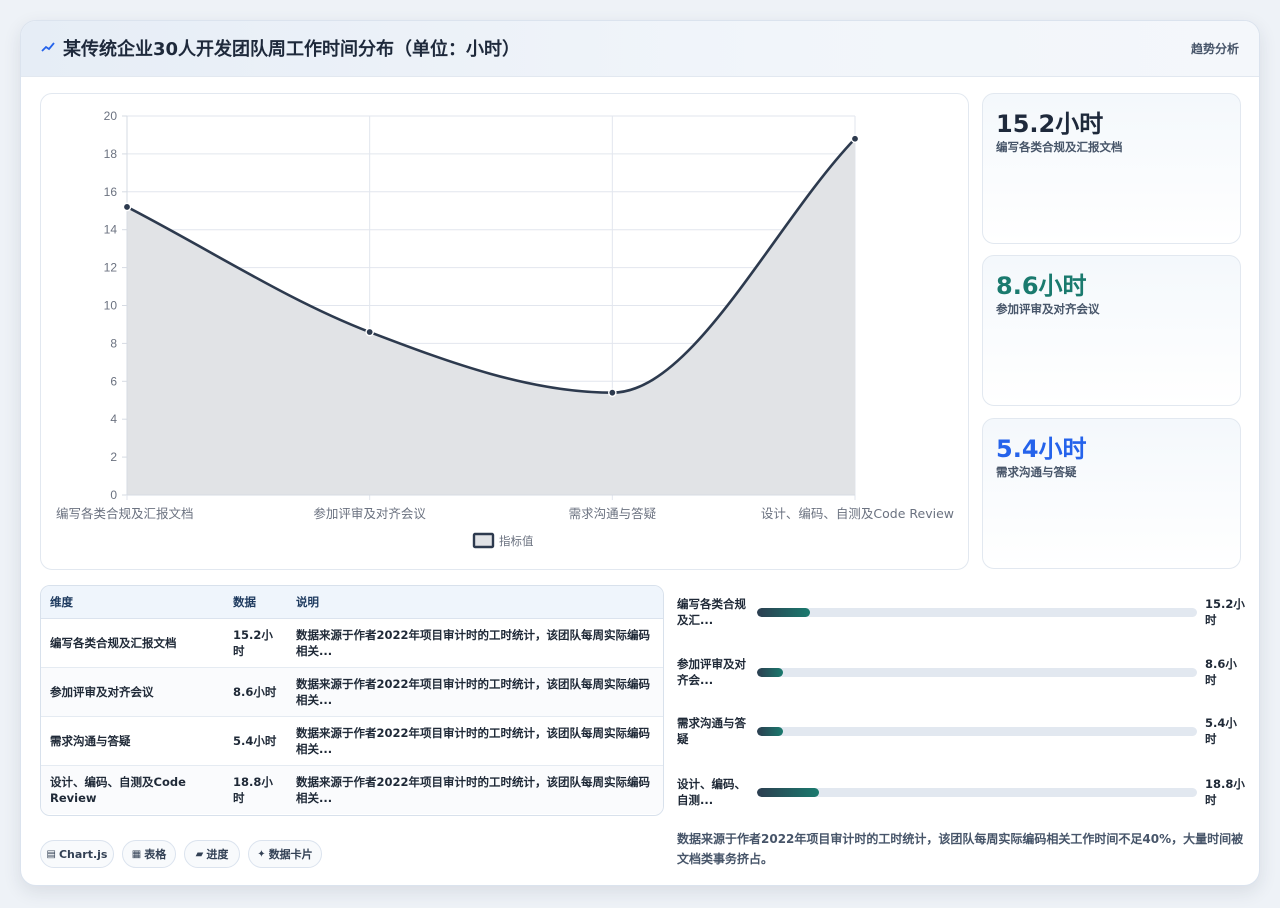 Image resolution: width=1280 pixels, height=908 pixels. Describe the element at coordinates (1221, 731) in the screenshot. I see `progress-value: 5.4小时` at that location.